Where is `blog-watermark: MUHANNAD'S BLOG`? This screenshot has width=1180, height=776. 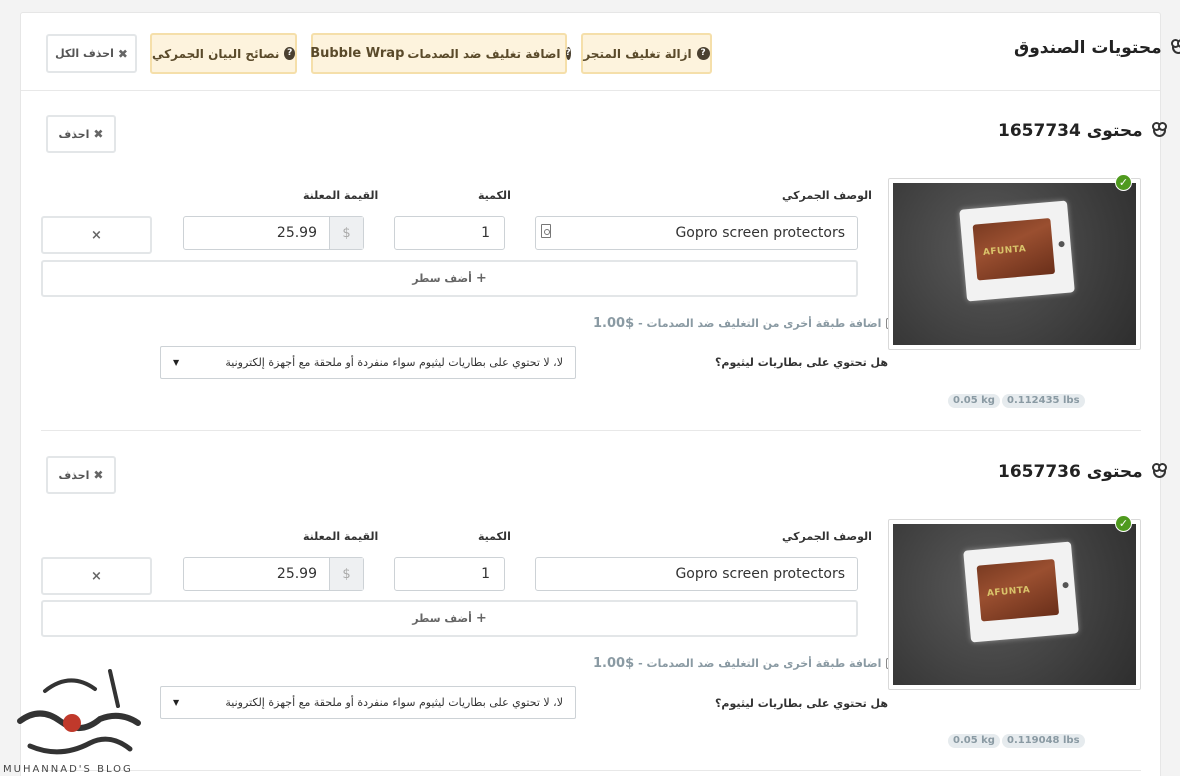
blog-watermark: MUHANNAD'S BLOG is located at coordinates (75, 713).